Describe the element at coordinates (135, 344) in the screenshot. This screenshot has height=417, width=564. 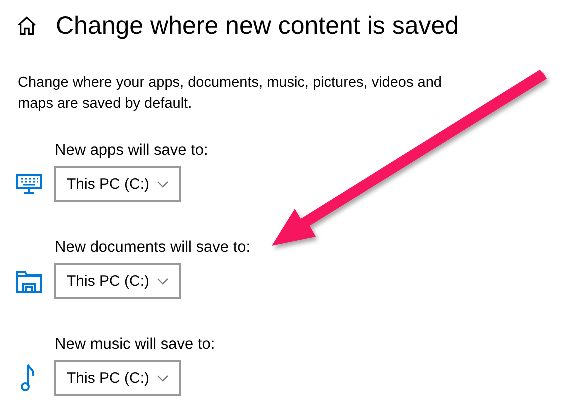
I see `location-label: New music will save to:` at that location.